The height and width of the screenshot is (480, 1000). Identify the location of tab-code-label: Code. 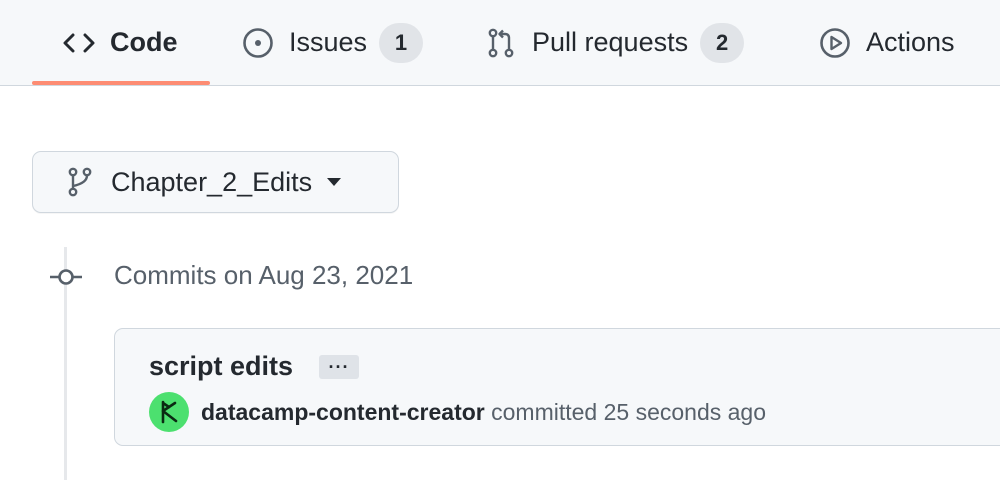
(144, 42).